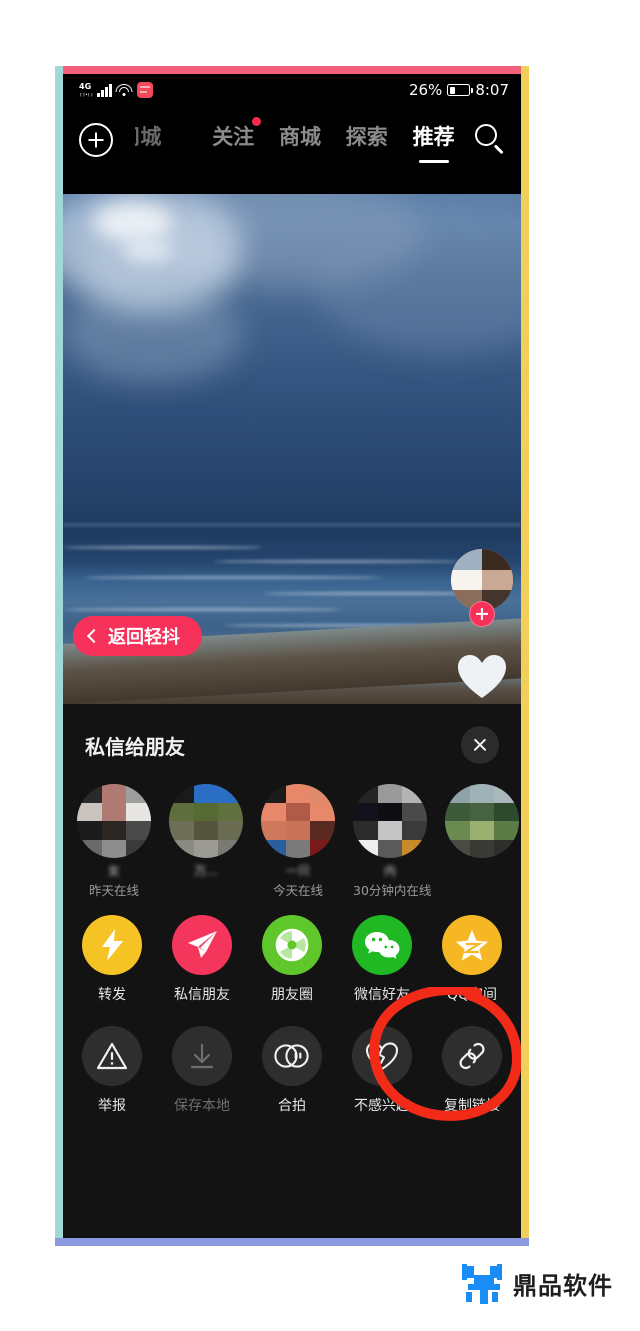  I want to click on action-option-copy-link: 复制链接, so click(472, 1070).